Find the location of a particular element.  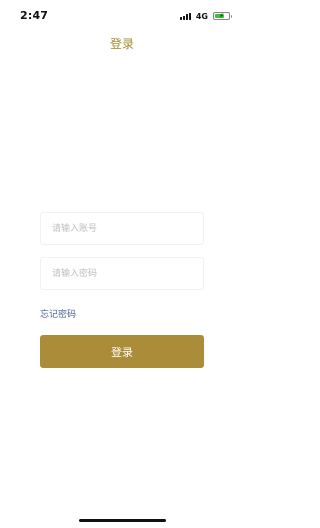

home-indicator is located at coordinates (122, 520).